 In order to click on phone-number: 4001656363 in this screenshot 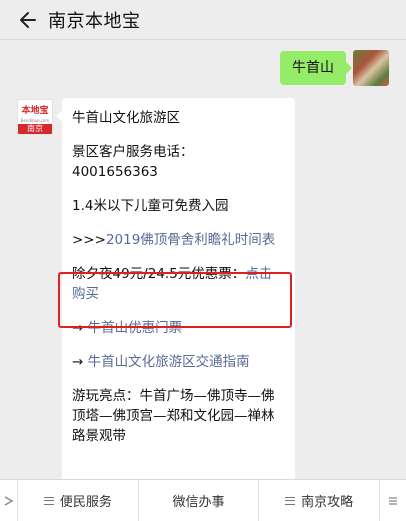, I will do `click(115, 172)`.